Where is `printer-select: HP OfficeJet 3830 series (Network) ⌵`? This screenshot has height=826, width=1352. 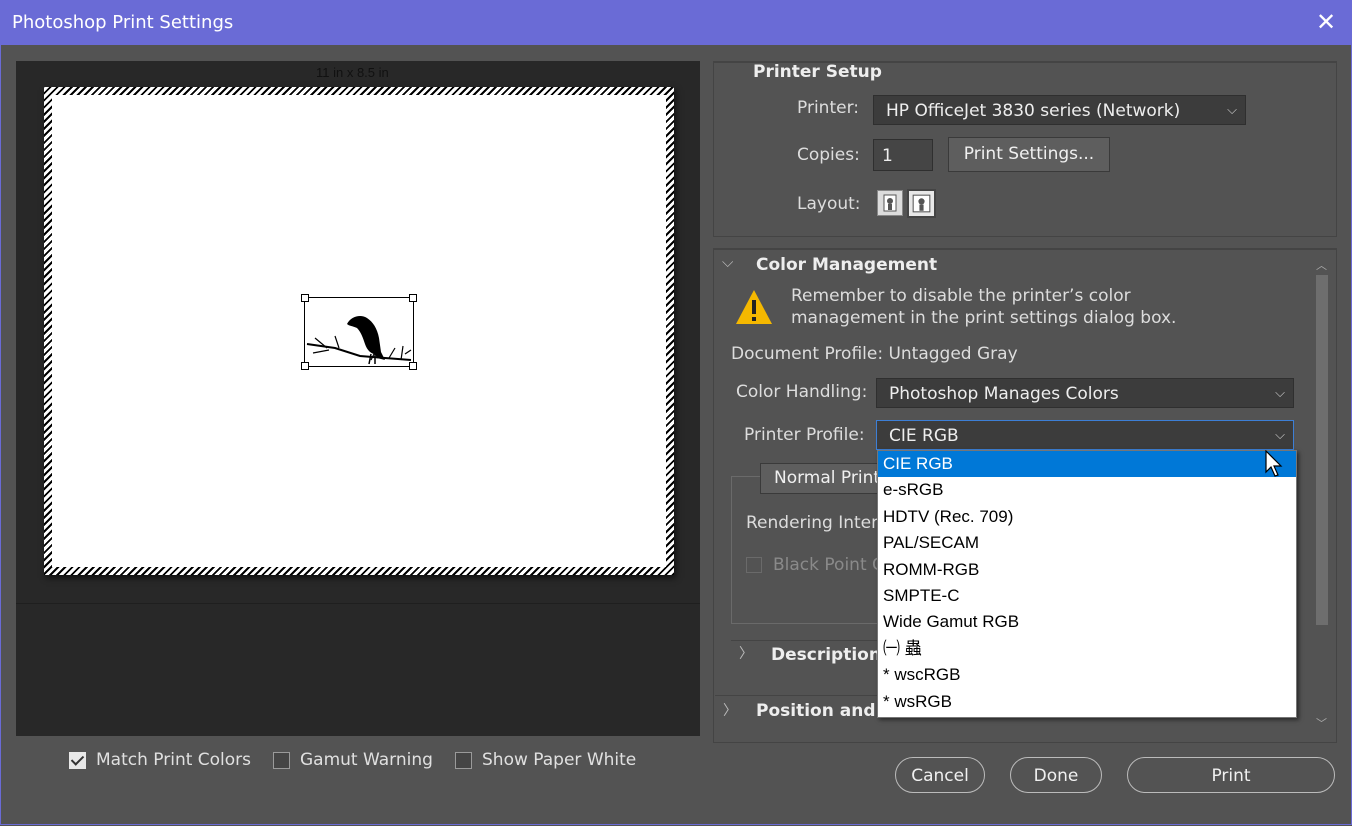
printer-select: HP OfficeJet 3830 series (Network) ⌵ is located at coordinates (1059, 110).